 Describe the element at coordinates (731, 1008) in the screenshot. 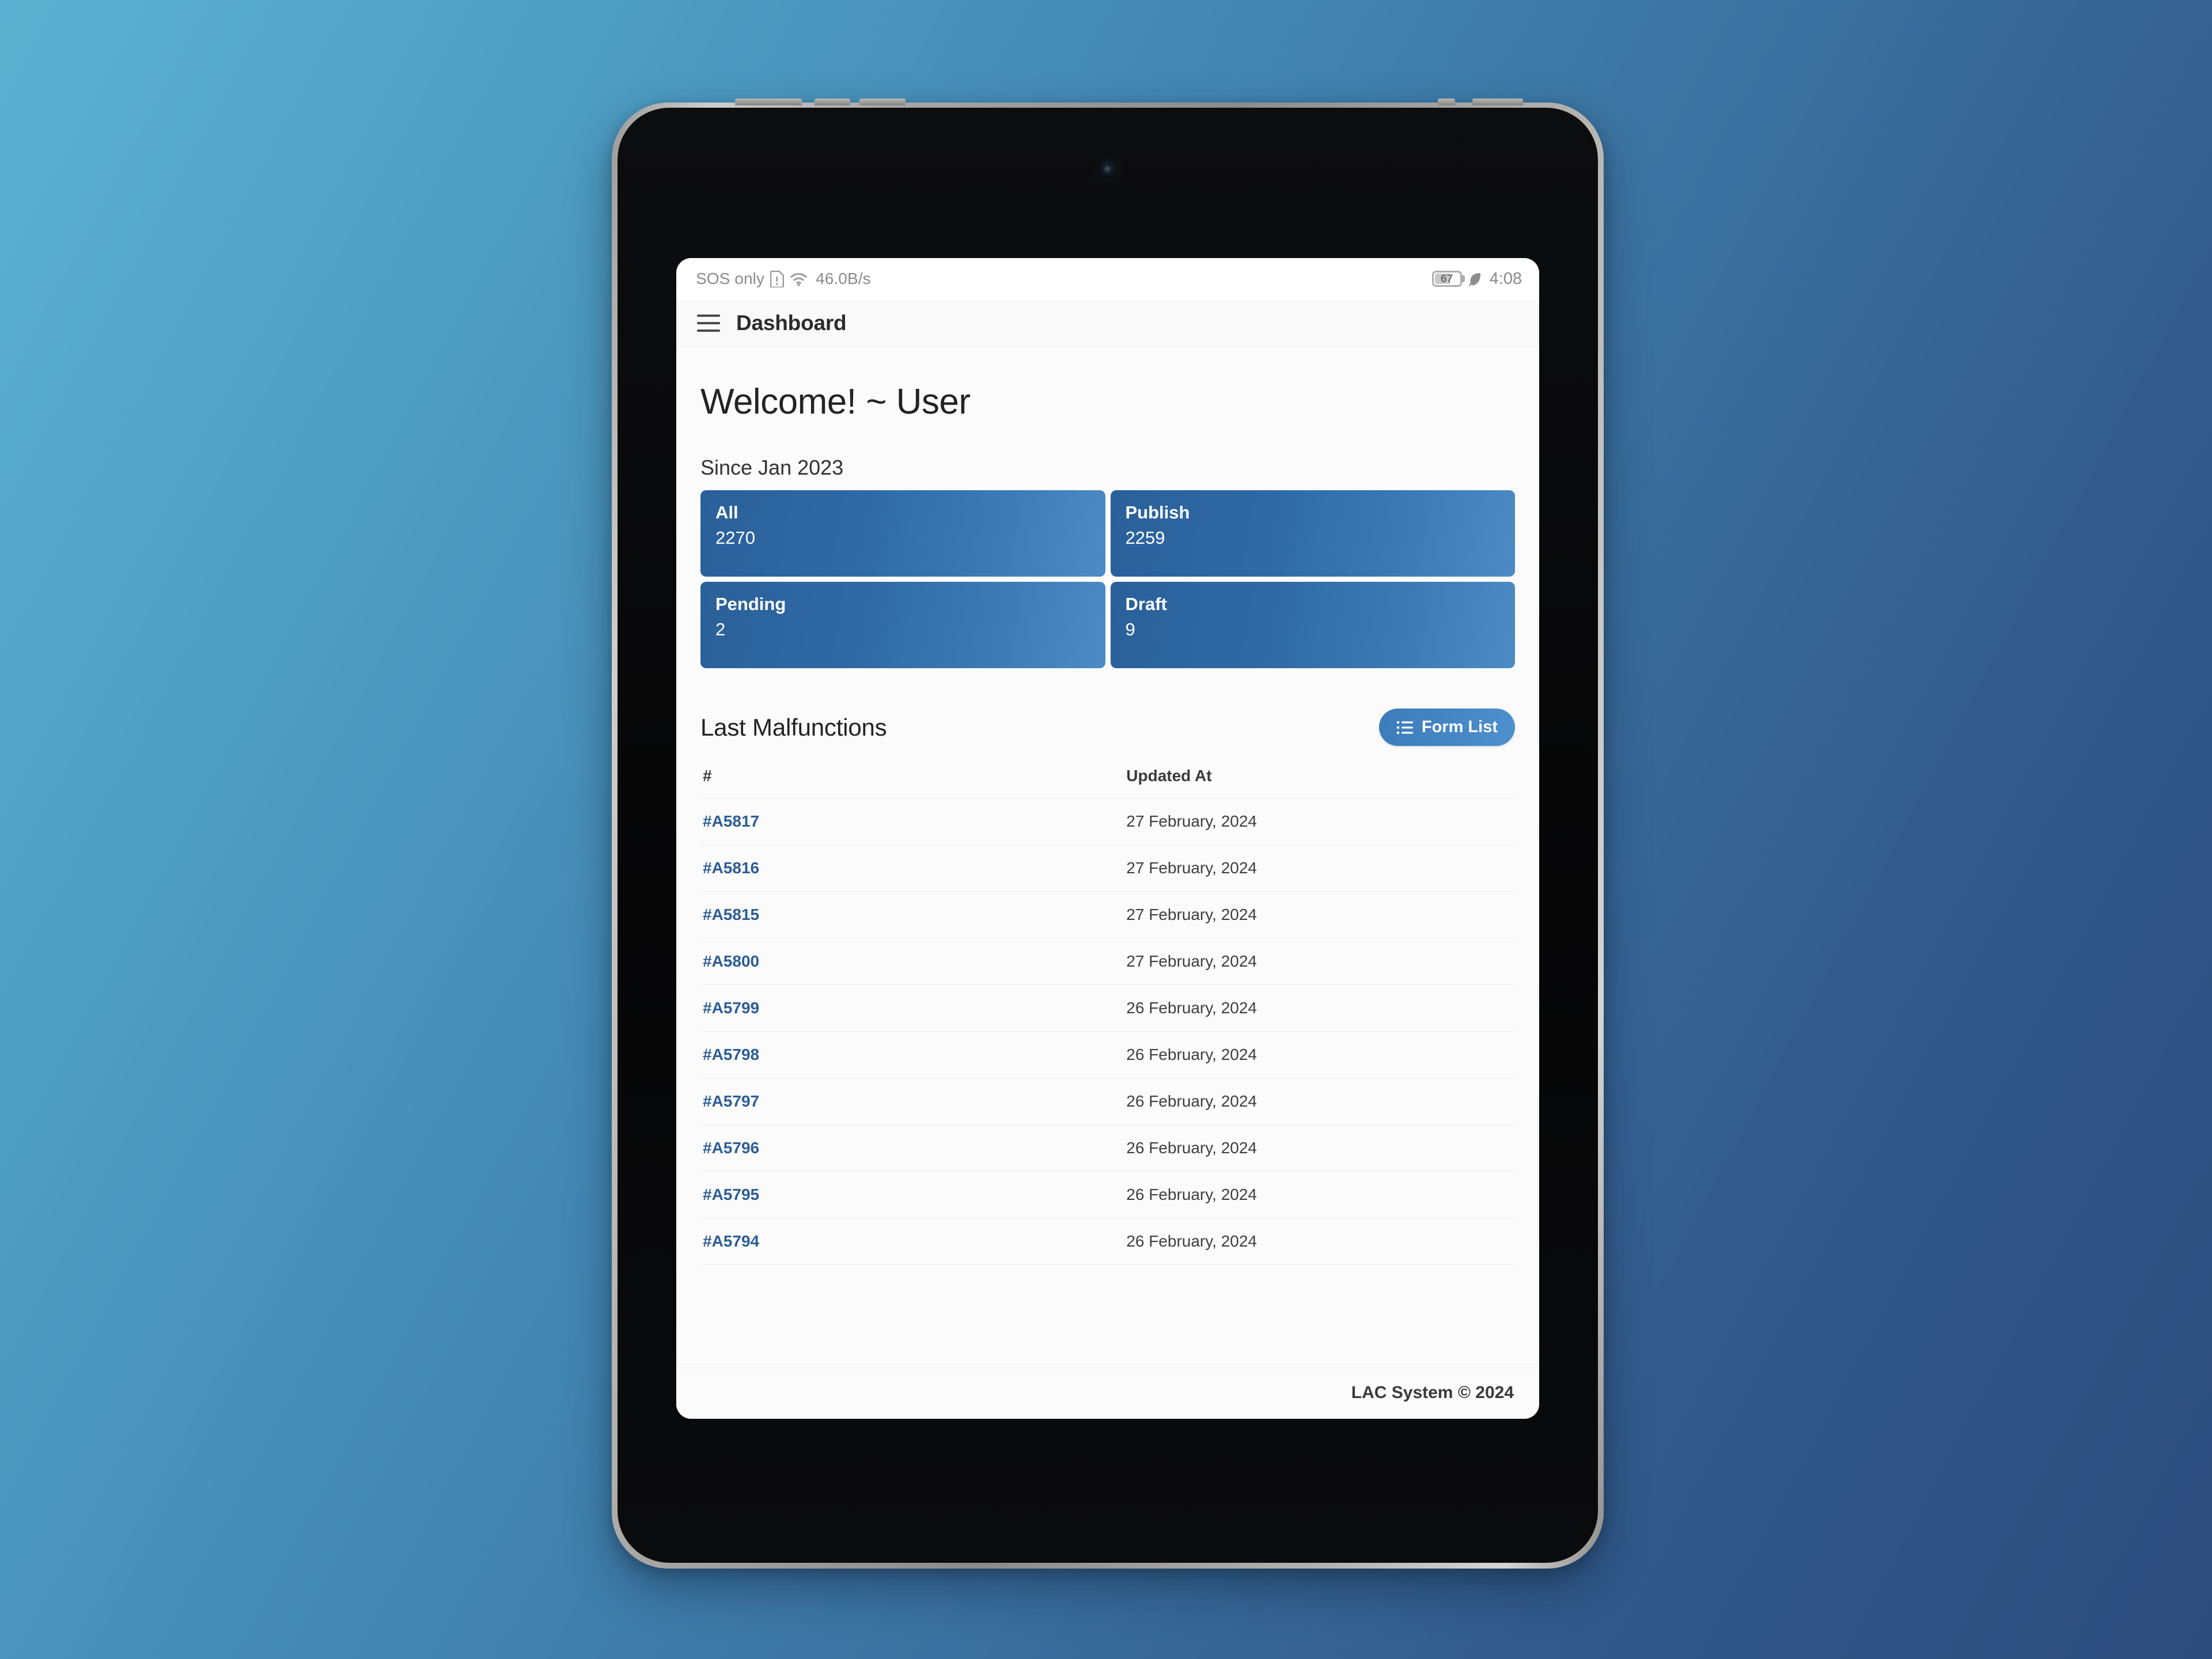

I see `malfunction-id-link: #A5799` at that location.